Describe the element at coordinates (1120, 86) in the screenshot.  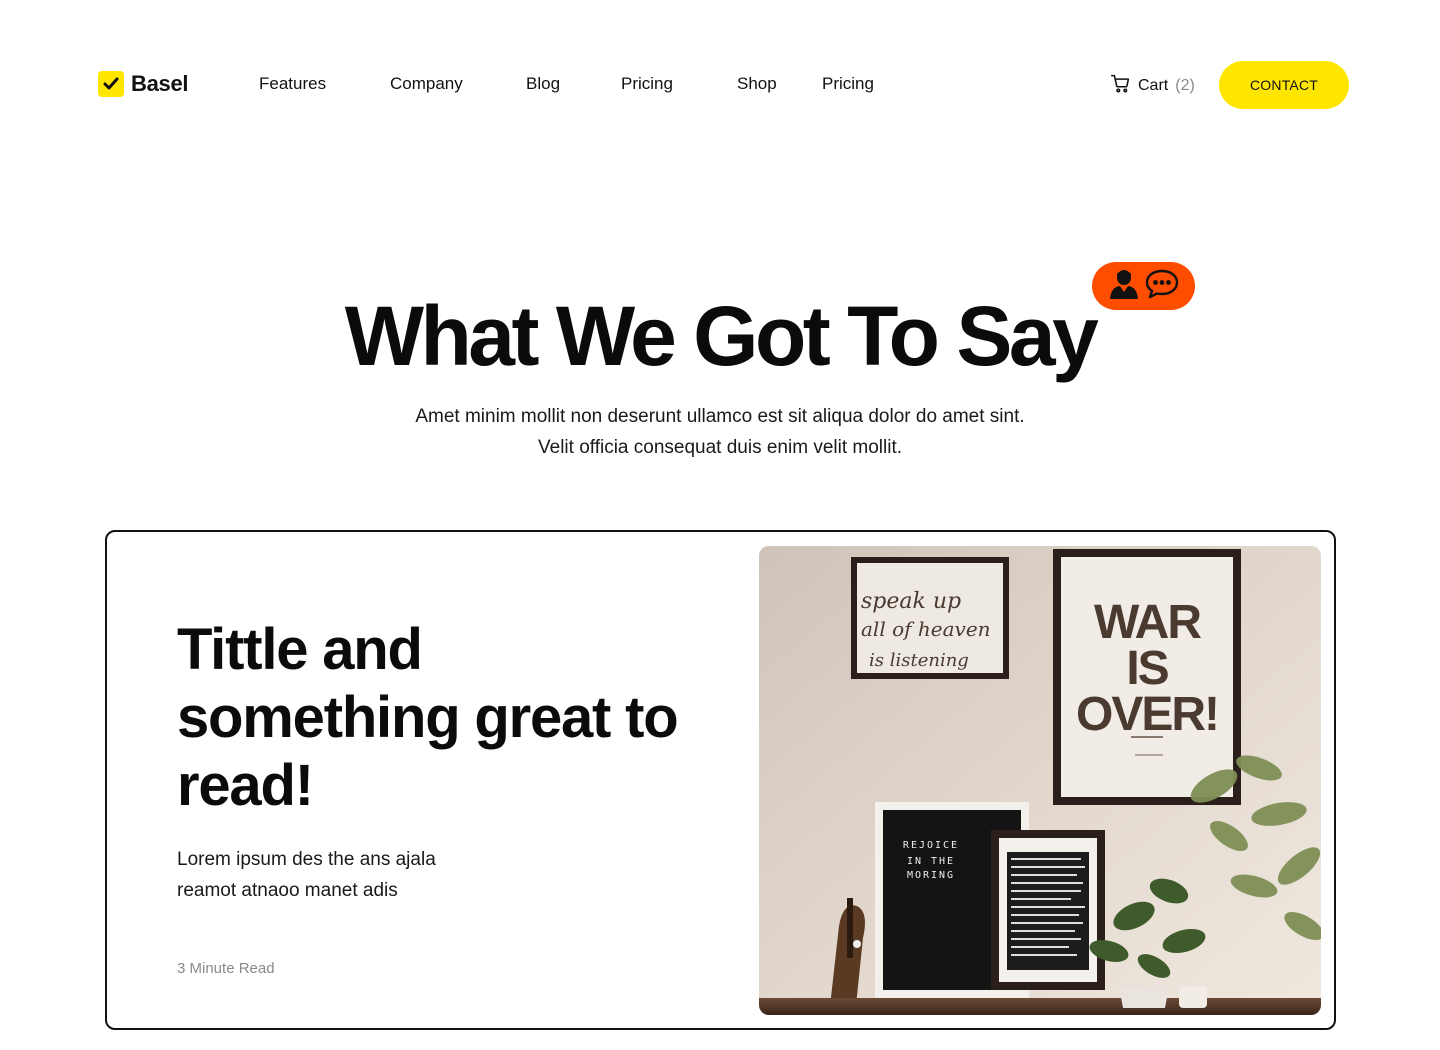
I see `cart-icon` at that location.